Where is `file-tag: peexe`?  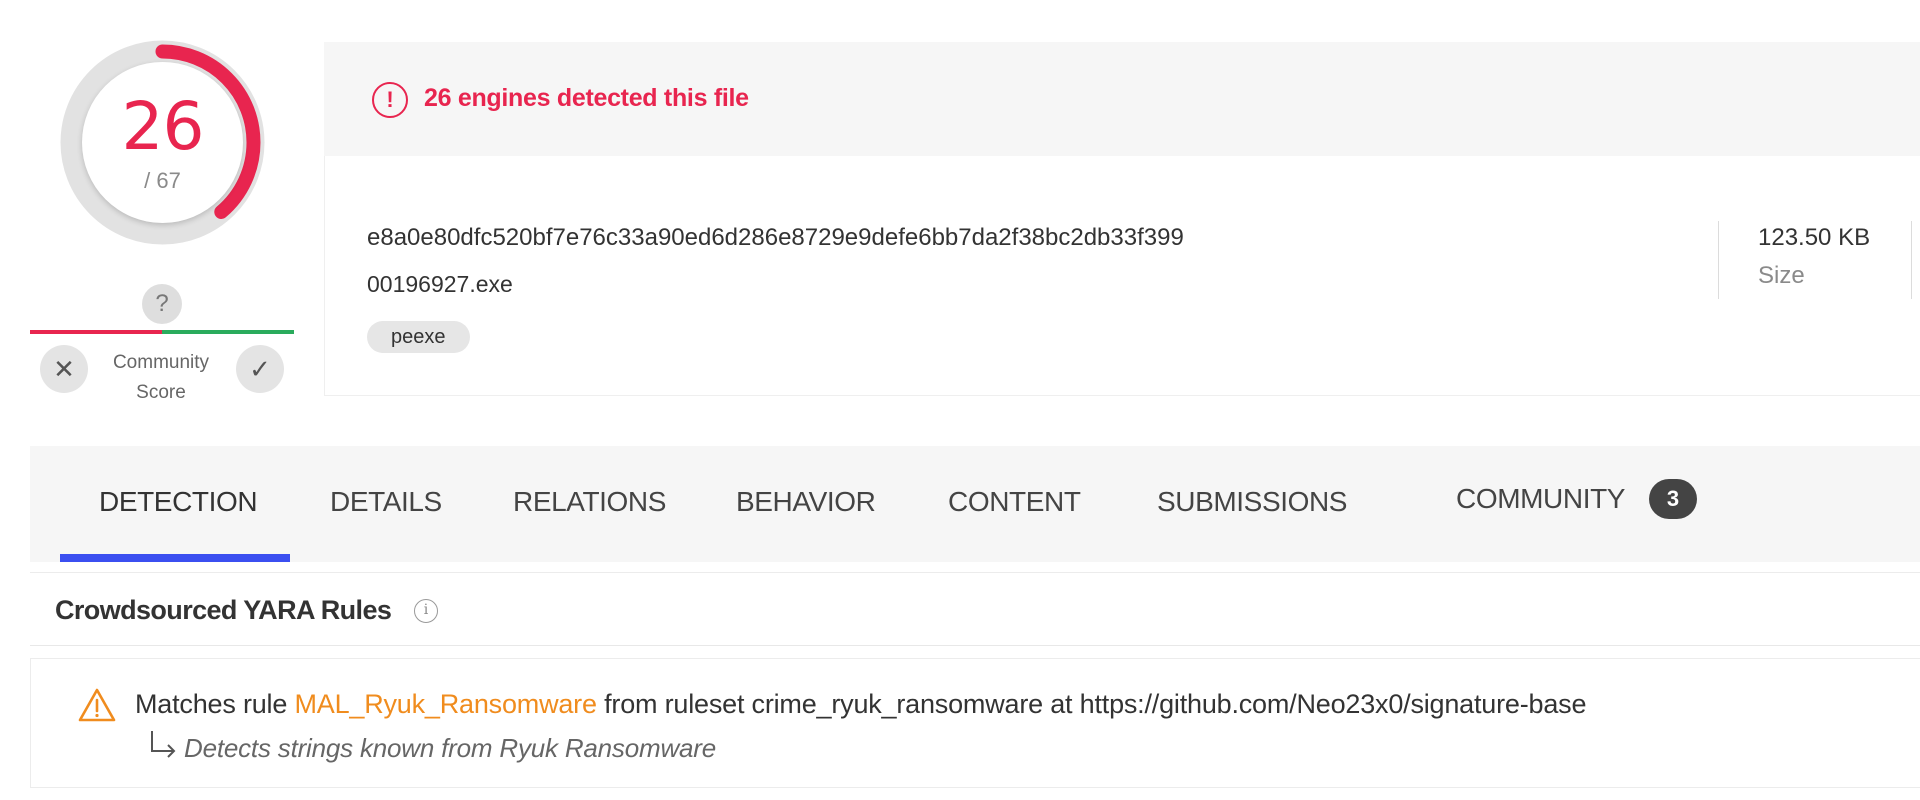 file-tag: peexe is located at coordinates (418, 337).